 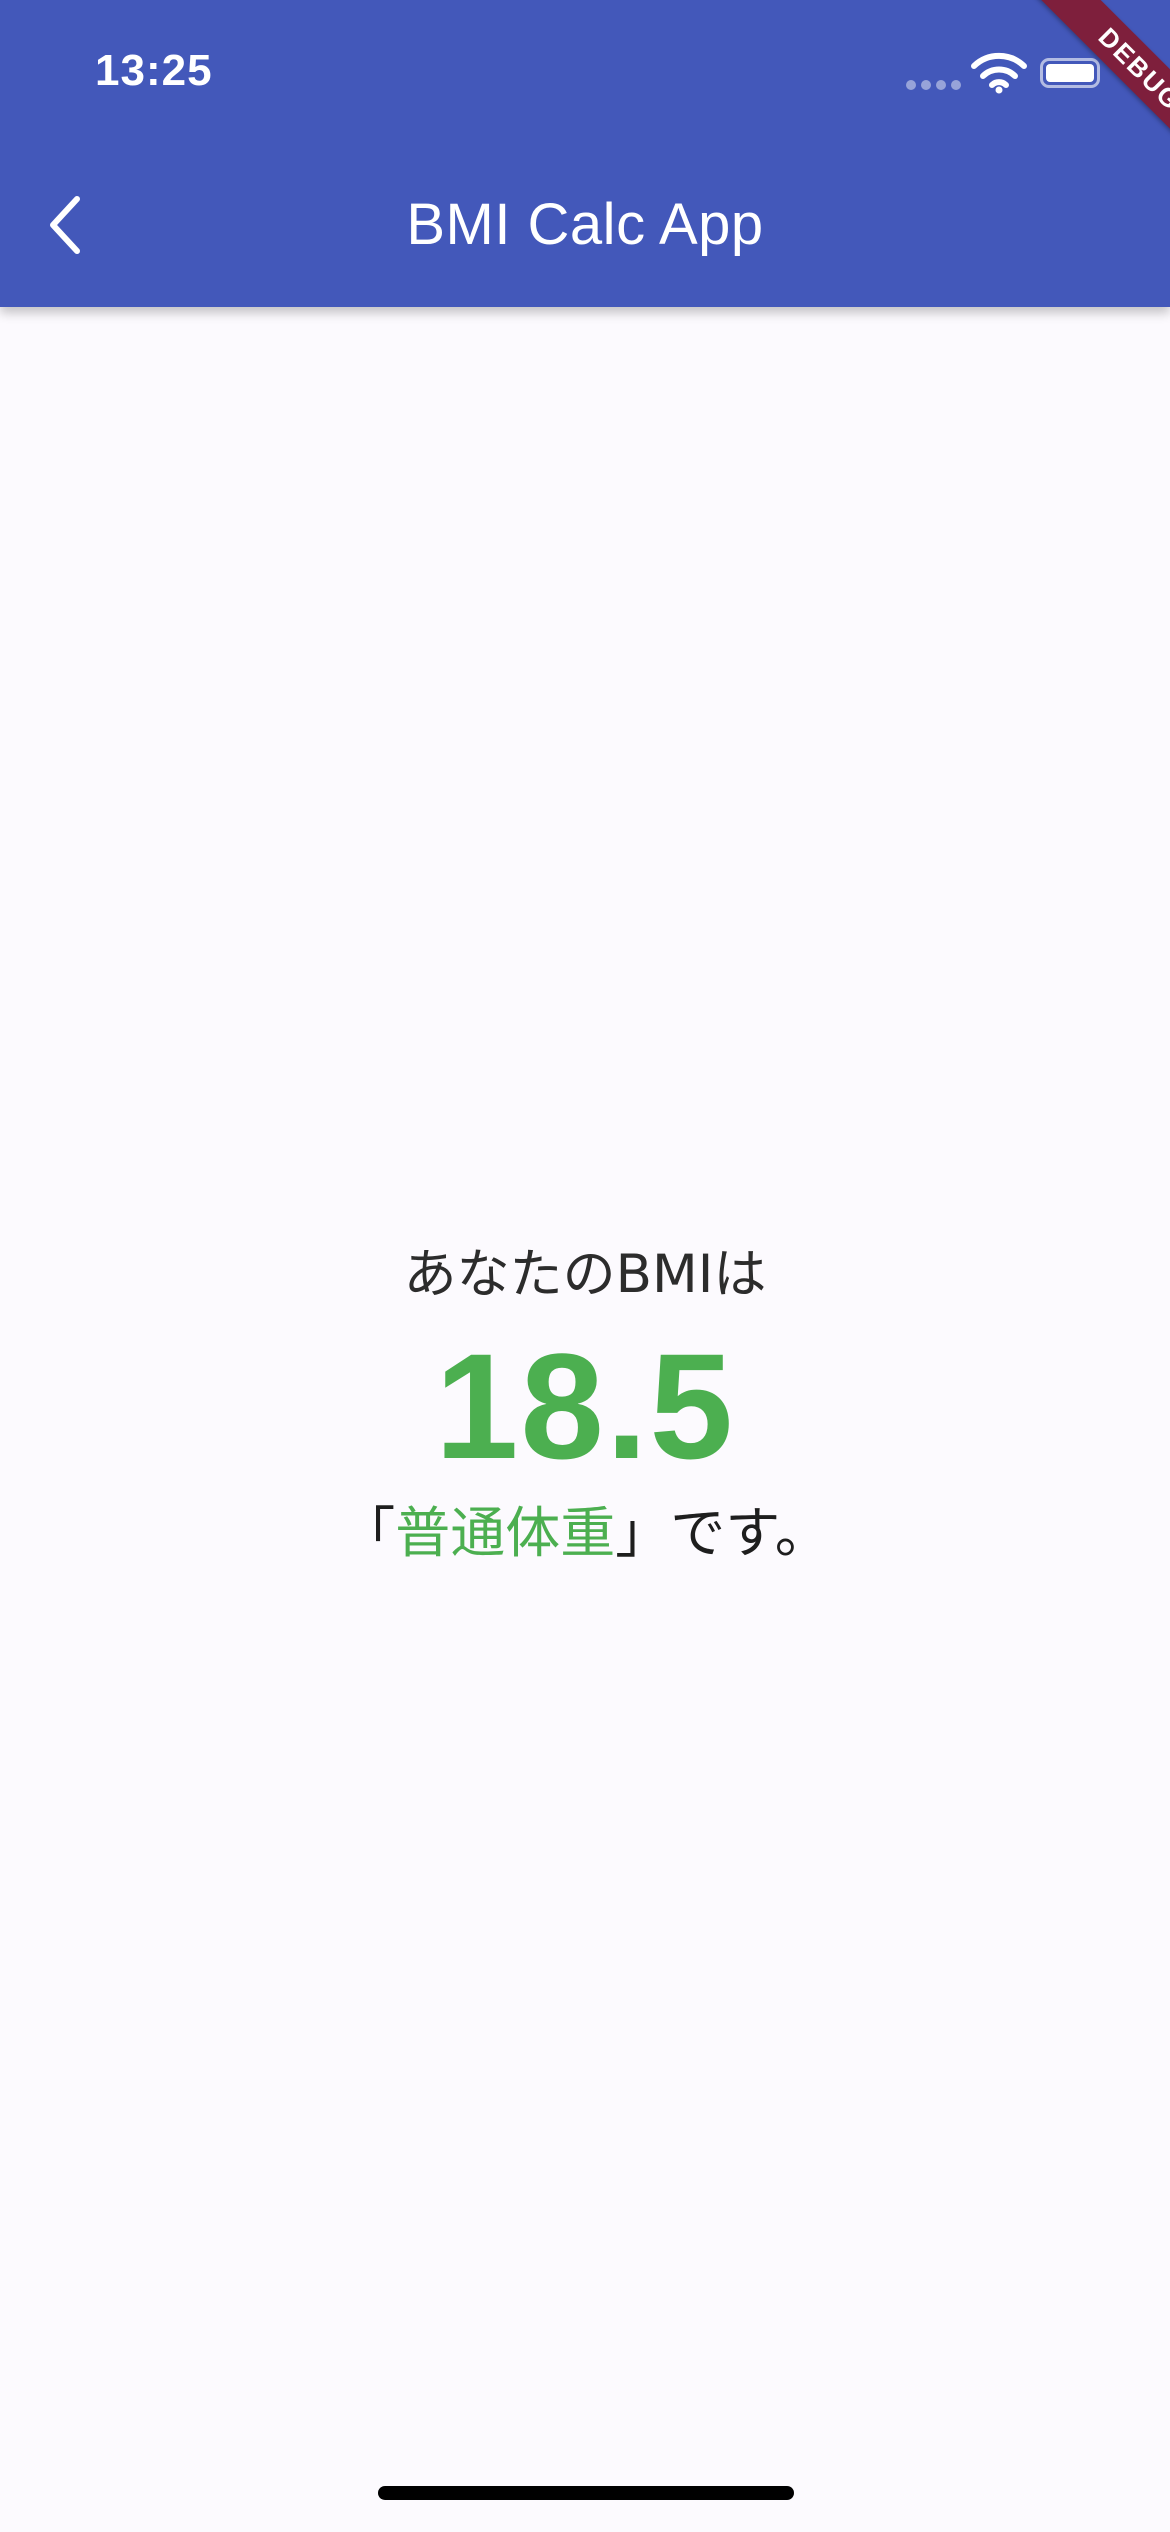 What do you see at coordinates (505, 1533) in the screenshot?
I see `bmi-category: 普通体重` at bounding box center [505, 1533].